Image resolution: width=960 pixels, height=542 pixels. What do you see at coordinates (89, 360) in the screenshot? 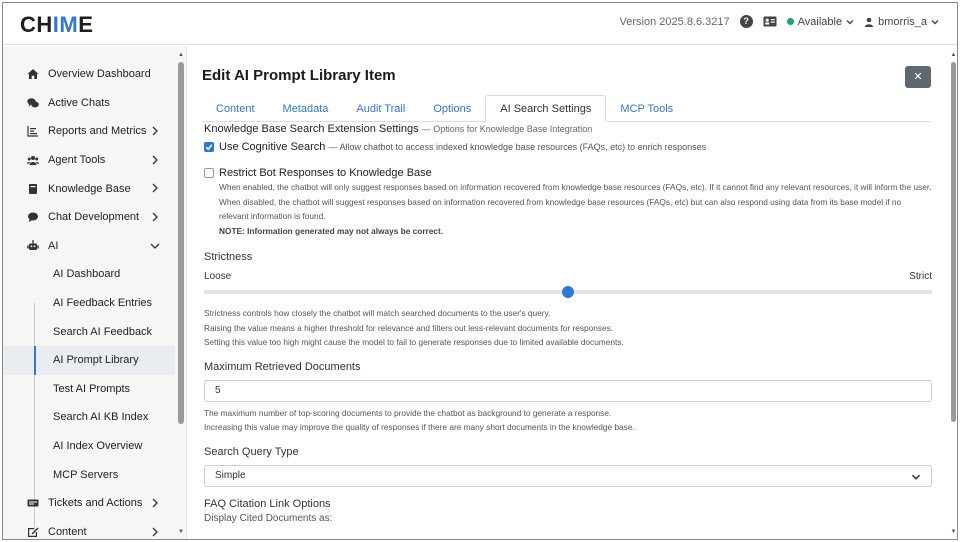
I see `sidebar-subitem-ai-prompt-library: AI Prompt Library` at bounding box center [89, 360].